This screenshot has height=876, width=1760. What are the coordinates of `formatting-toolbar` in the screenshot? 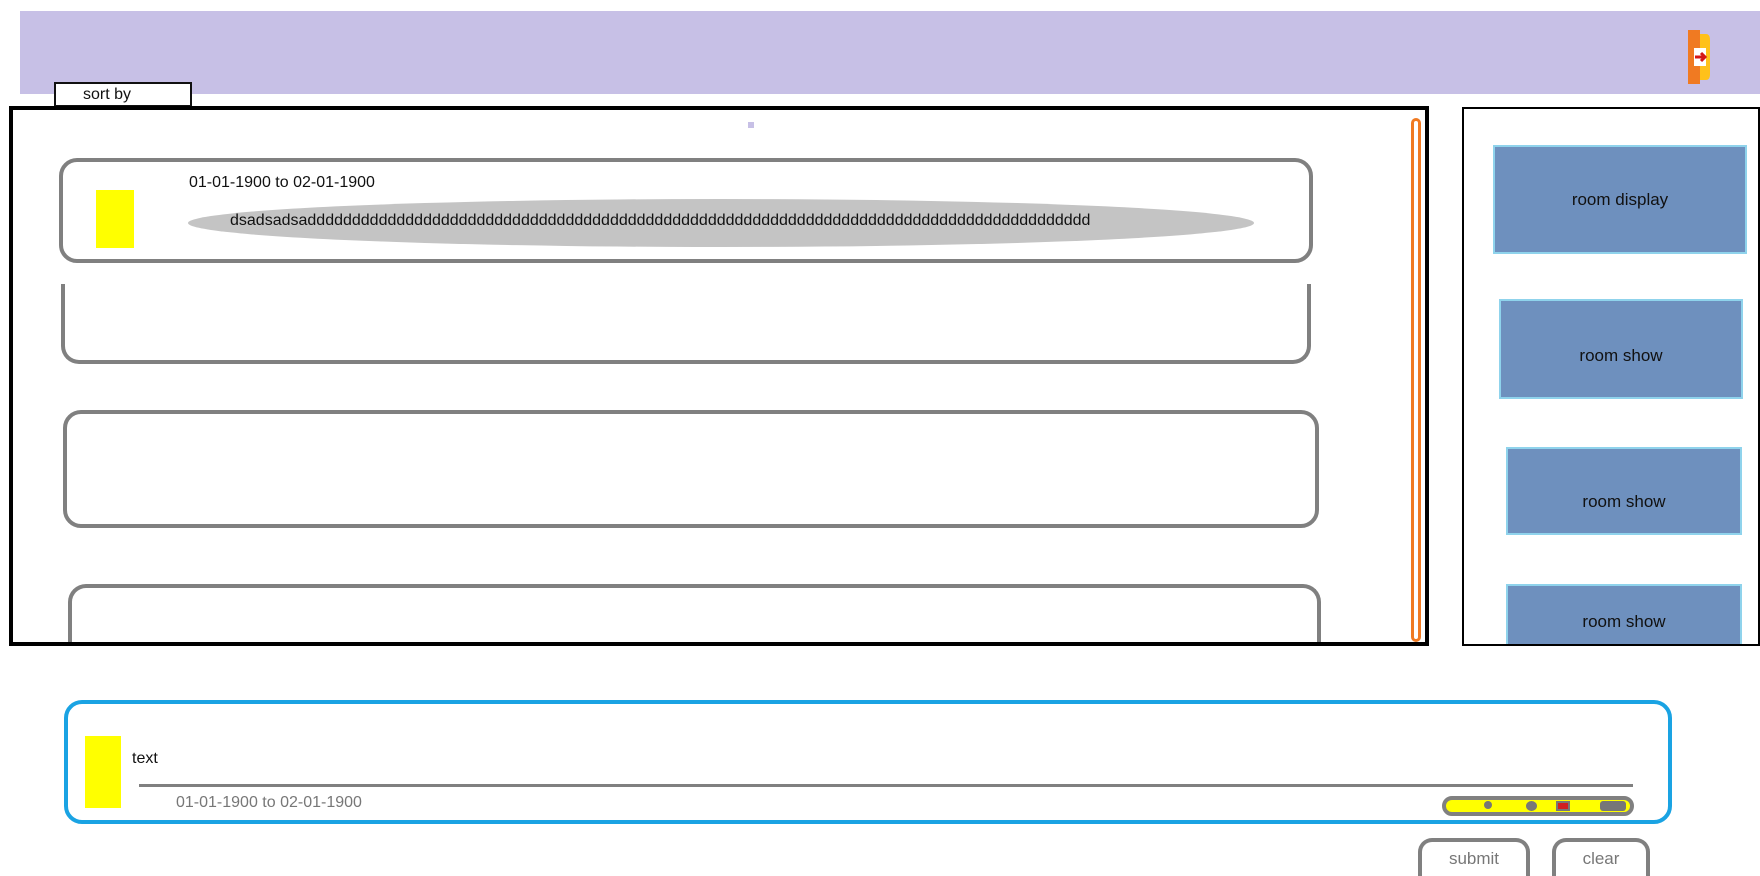 It's located at (1538, 806).